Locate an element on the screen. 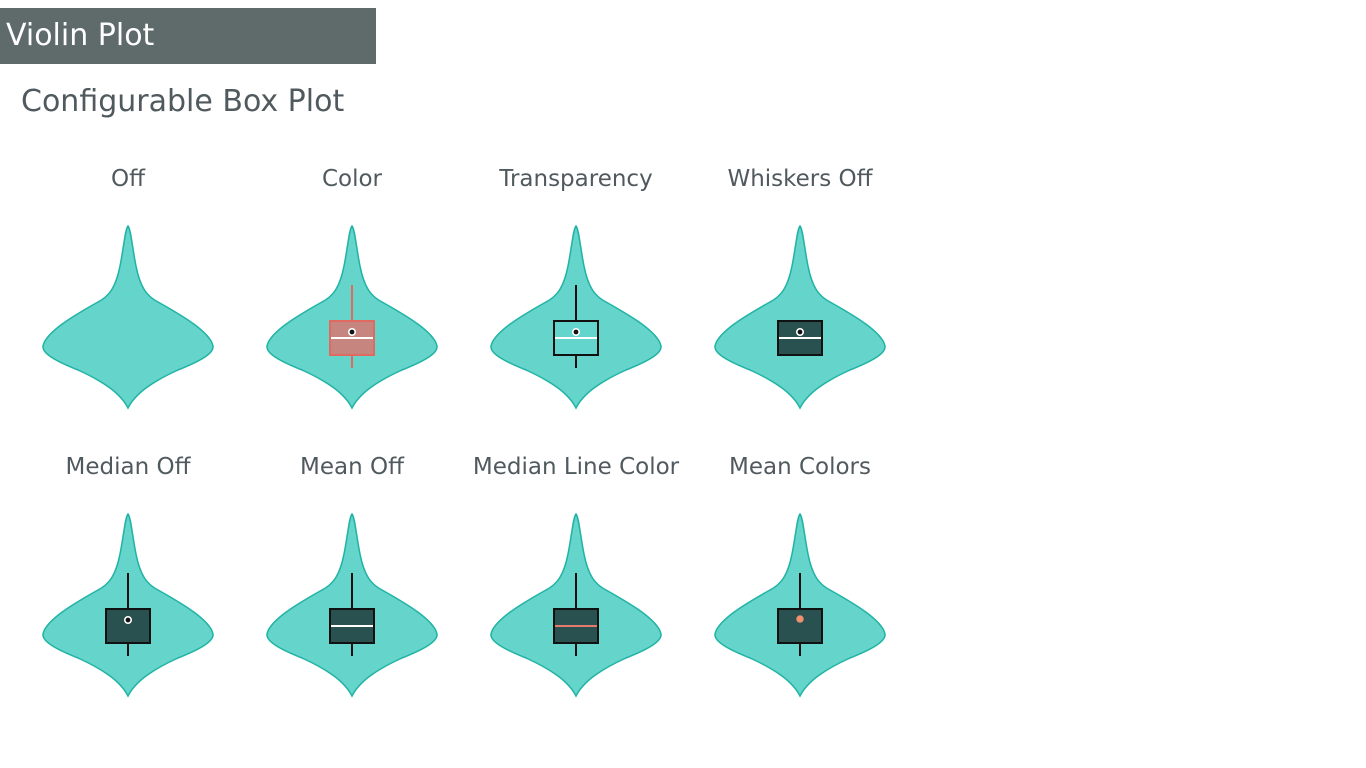  violin-panel: Color is located at coordinates (352, 288).